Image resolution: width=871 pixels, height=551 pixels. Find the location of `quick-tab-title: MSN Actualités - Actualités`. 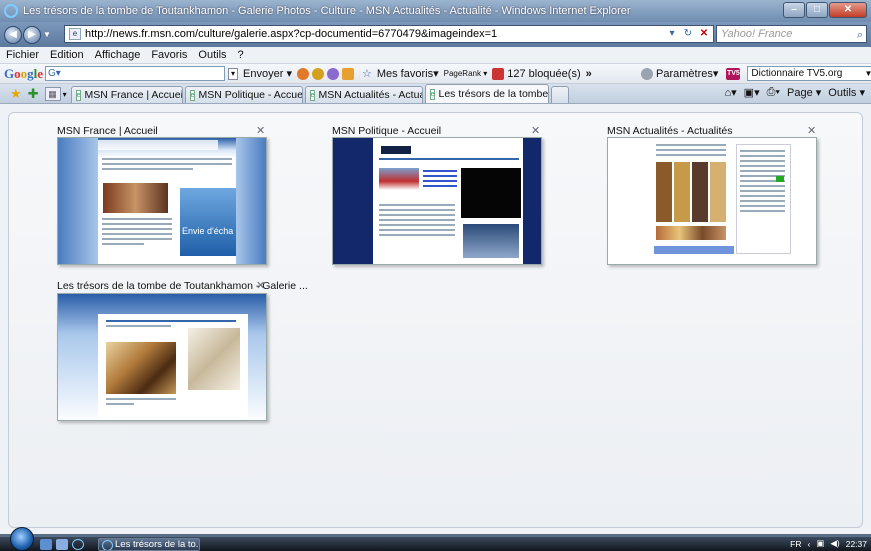

quick-tab-title: MSN Actualités - Actualités is located at coordinates (670, 131).